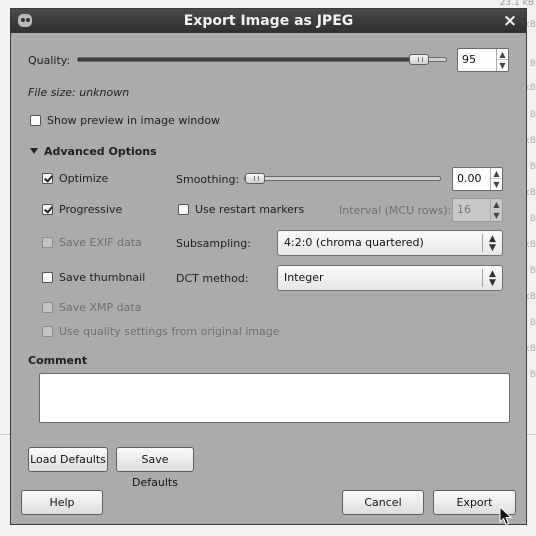 This screenshot has width=536, height=536. I want to click on dialog-title: Export Image as JPEG, so click(268, 21).